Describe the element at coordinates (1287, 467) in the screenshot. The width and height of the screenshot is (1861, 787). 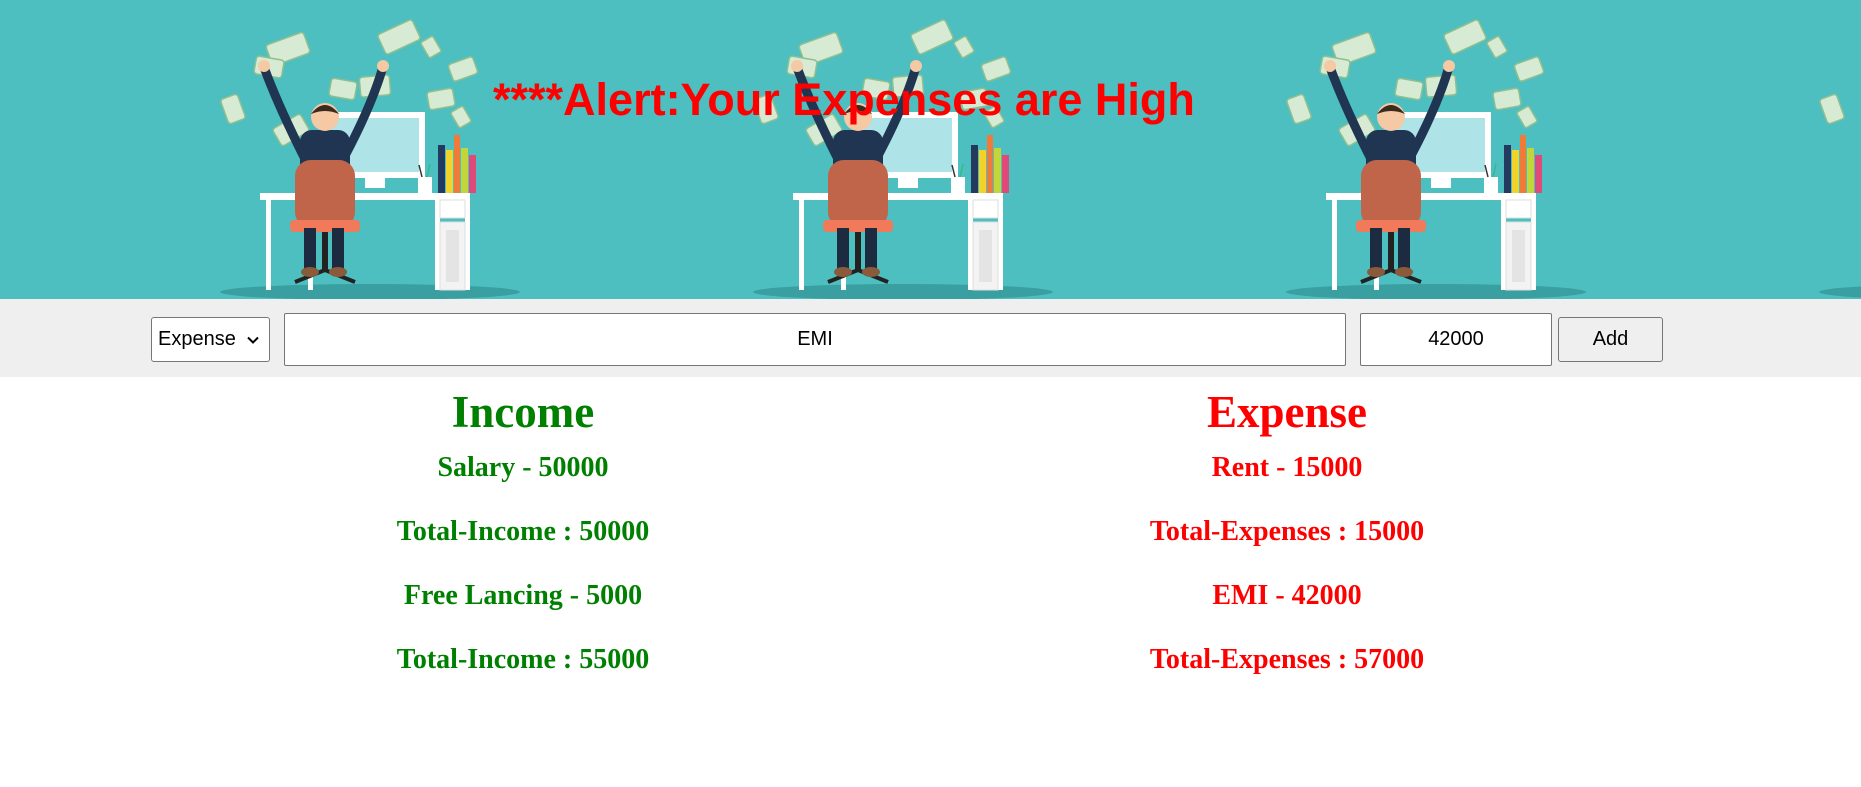
I see `expense-entry: Rent - 15000` at that location.